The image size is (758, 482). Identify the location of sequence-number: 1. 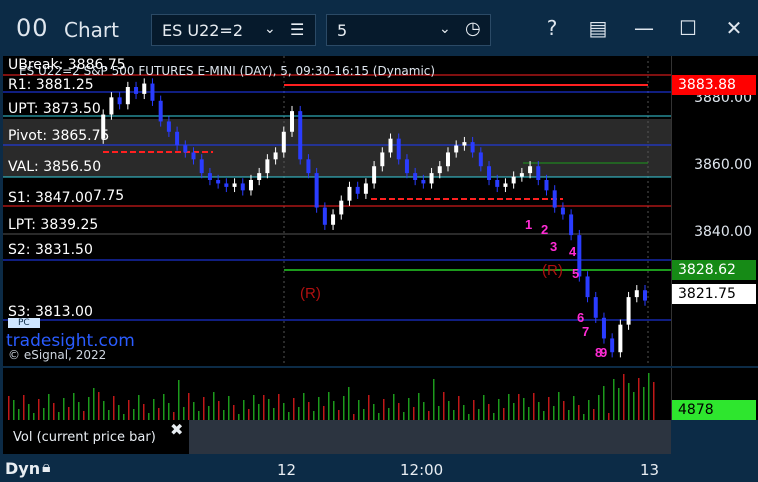
(528, 224).